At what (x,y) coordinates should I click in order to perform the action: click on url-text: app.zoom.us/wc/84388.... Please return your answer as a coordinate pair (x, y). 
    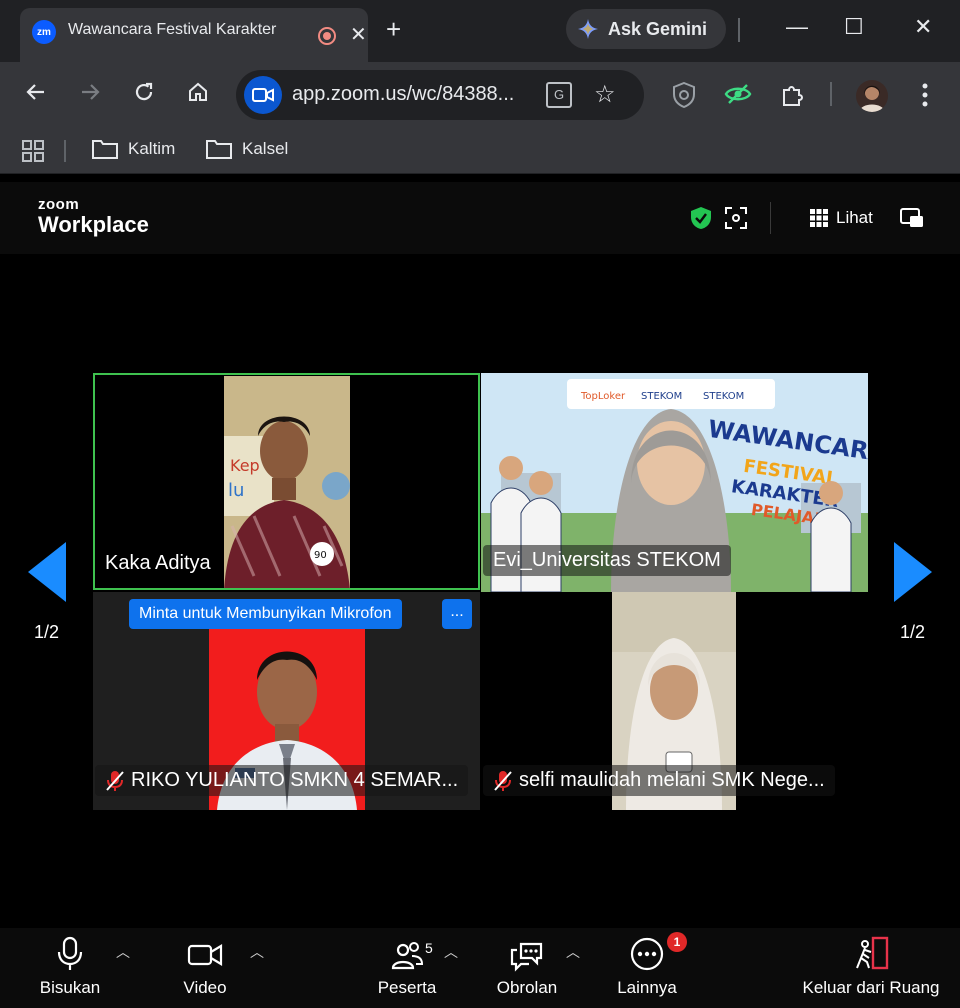
    Looking at the image, I should click on (403, 94).